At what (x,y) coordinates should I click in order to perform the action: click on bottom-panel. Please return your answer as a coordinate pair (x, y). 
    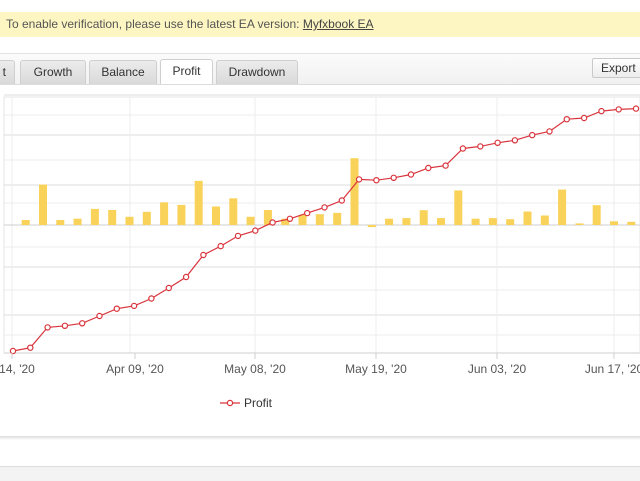
    Looking at the image, I should click on (320, 473).